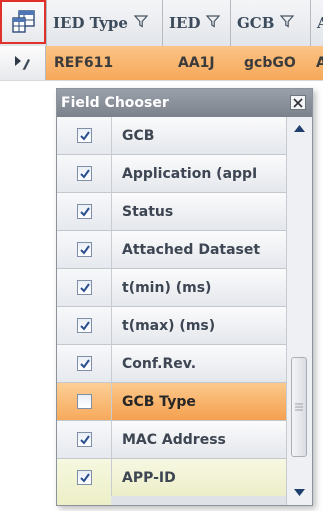  I want to click on column-header-label: GCB, so click(256, 23).